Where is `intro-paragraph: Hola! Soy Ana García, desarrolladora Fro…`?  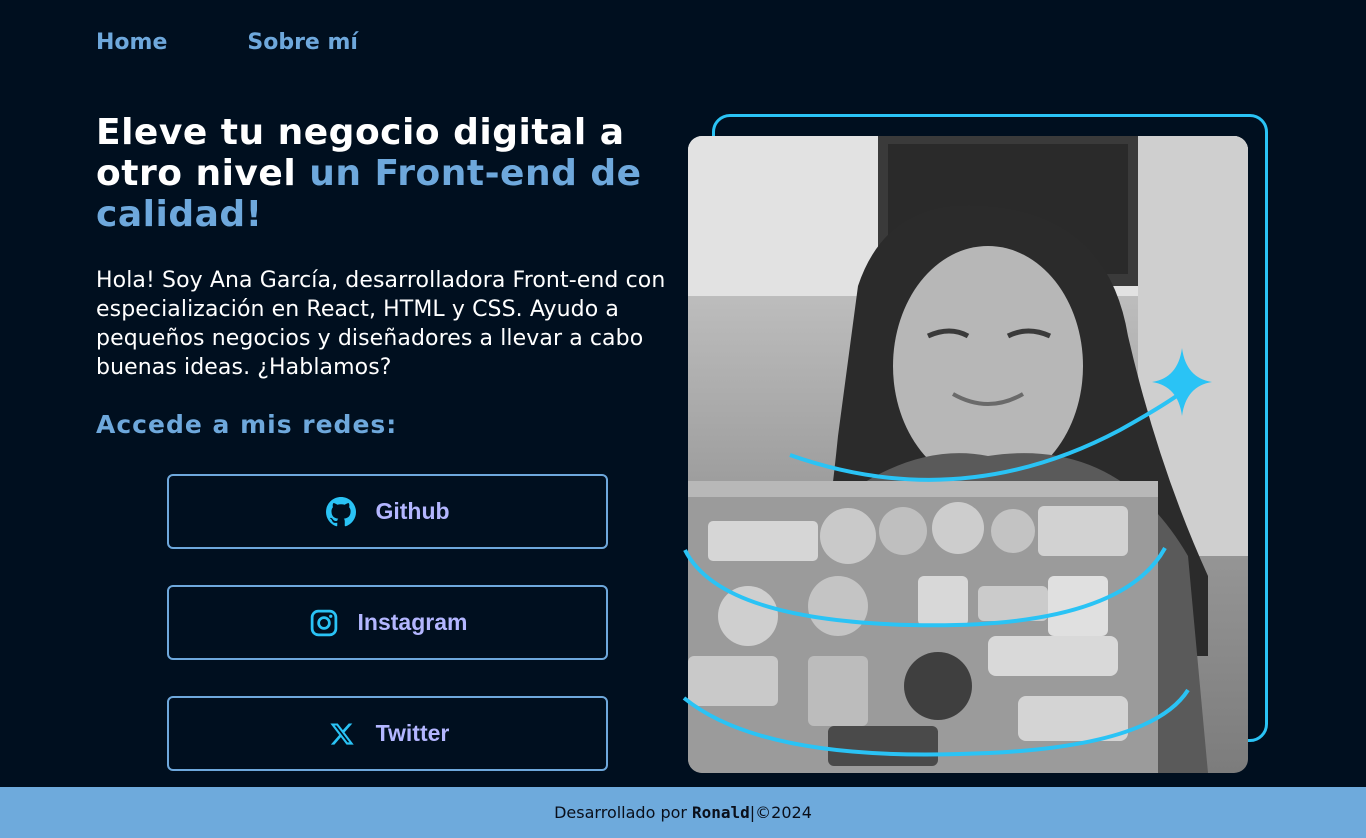 intro-paragraph: Hola! Soy Ana García, desarrolladora Fro… is located at coordinates (381, 324).